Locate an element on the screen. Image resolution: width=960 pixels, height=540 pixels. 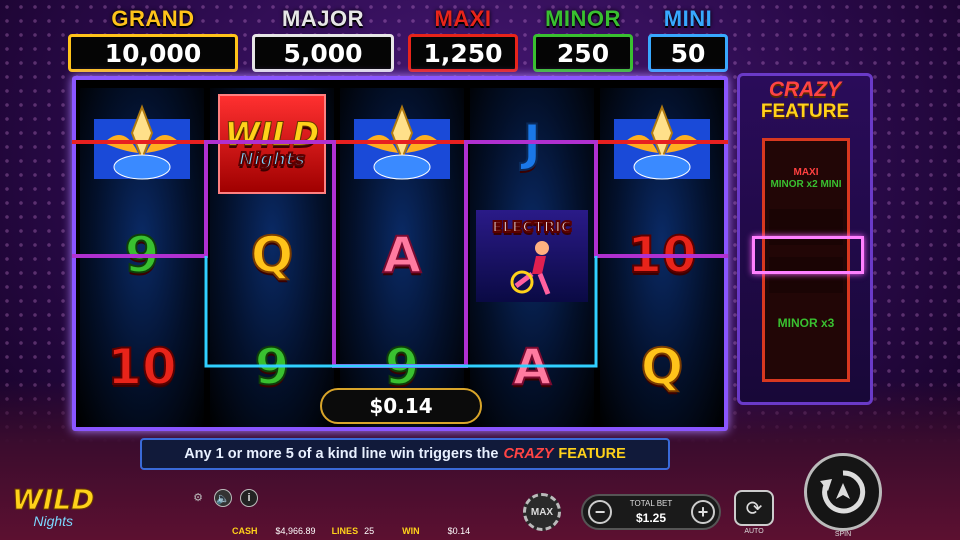
electric-dancer-icon: ELECTRIC is located at coordinates (532, 256).